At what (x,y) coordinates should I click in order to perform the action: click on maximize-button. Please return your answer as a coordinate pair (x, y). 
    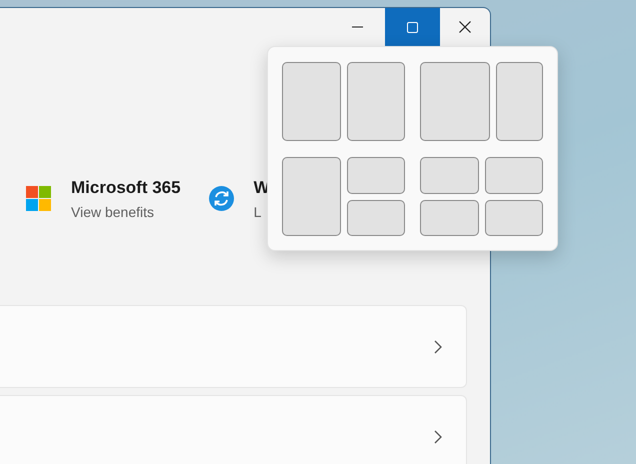
    Looking at the image, I should click on (412, 27).